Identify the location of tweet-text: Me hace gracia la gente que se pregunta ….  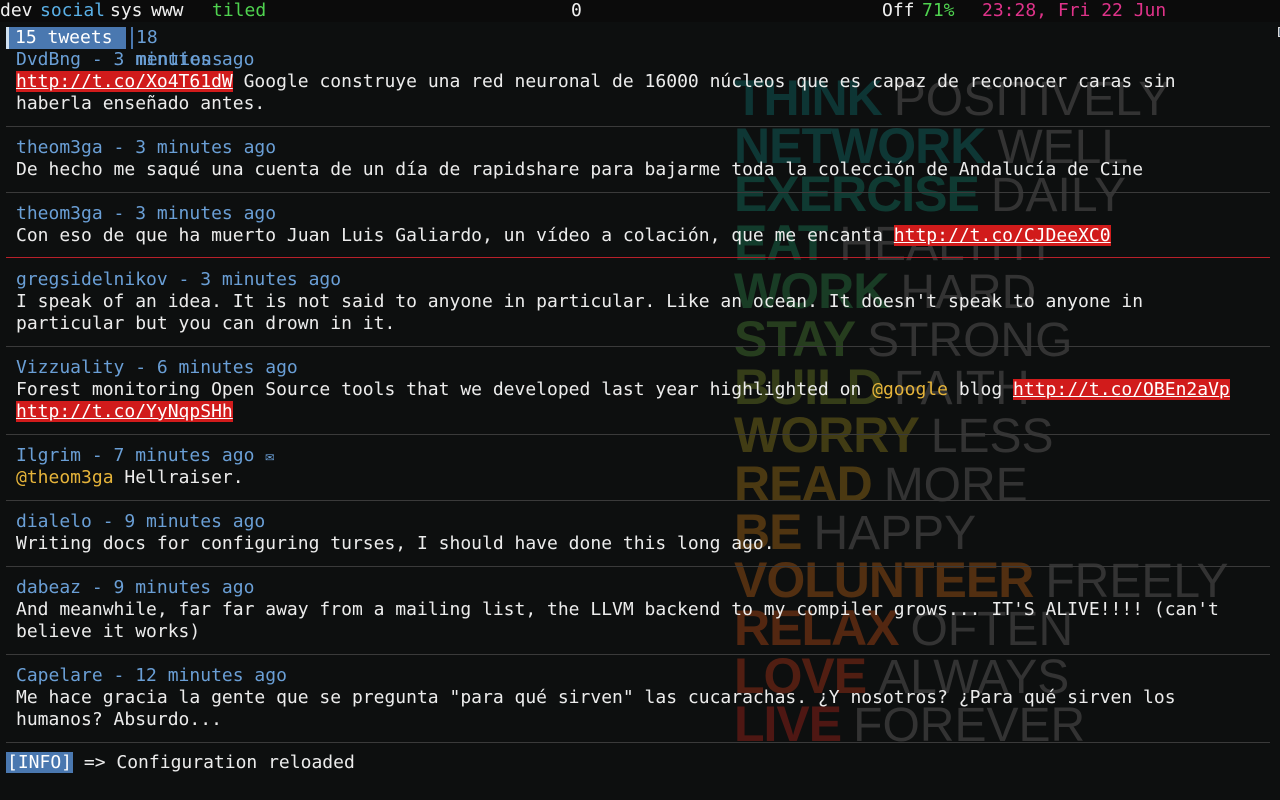
(596, 708).